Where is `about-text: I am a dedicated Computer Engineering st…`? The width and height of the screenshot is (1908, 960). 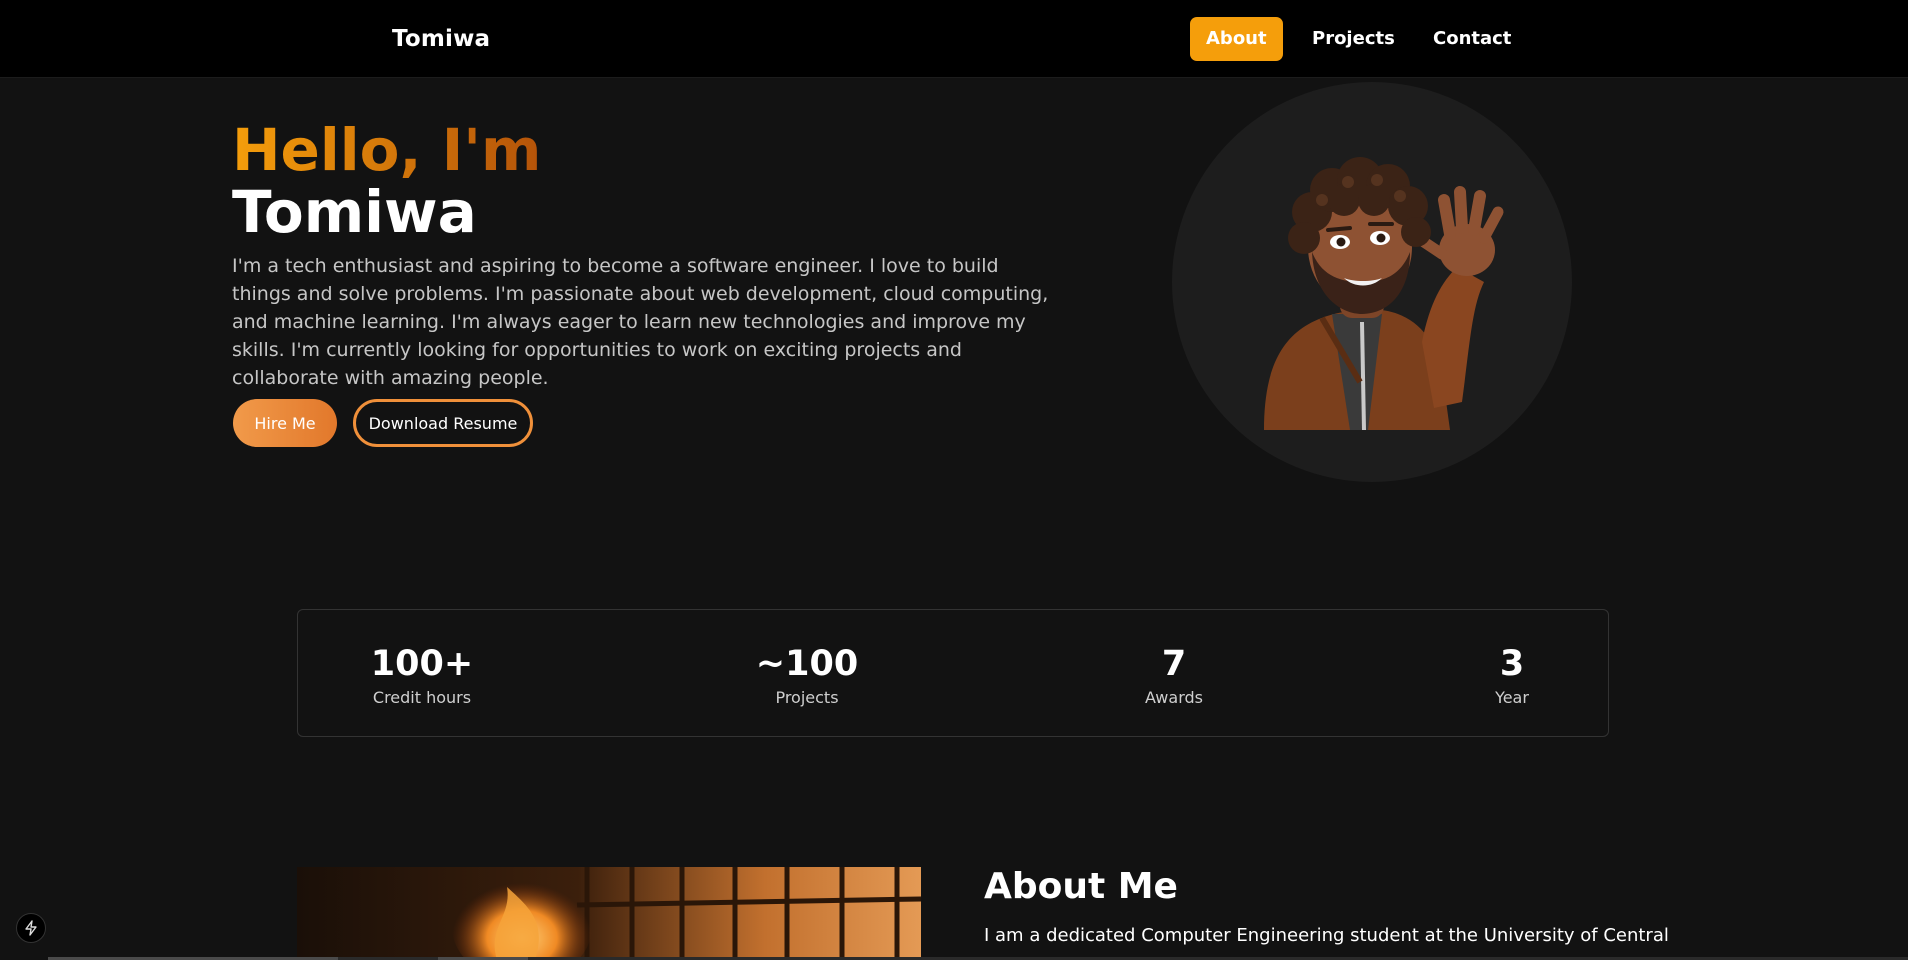
about-text: I am a dedicated Computer Engineering st… is located at coordinates (1326, 935).